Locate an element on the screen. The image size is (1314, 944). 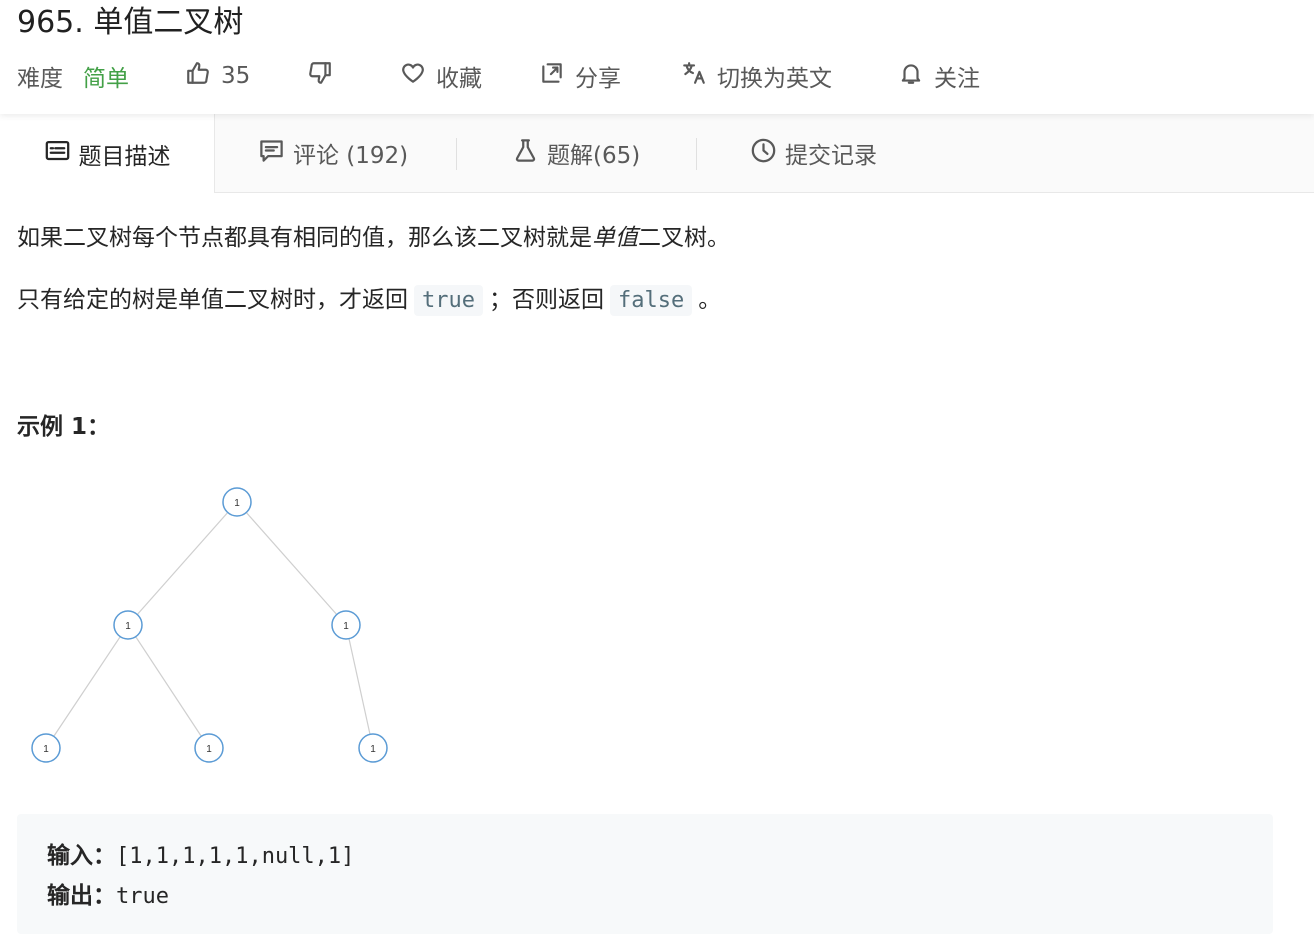
follow-label: 关注 is located at coordinates (957, 79).